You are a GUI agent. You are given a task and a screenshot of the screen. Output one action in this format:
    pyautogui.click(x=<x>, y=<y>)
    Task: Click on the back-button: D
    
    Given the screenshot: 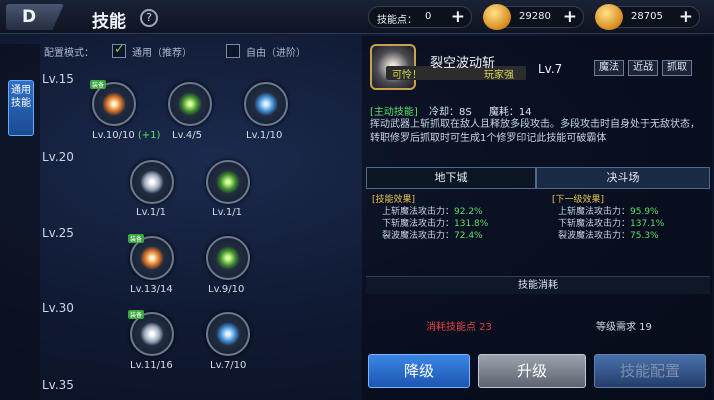 What is the action you would take?
    pyautogui.click(x=35, y=17)
    